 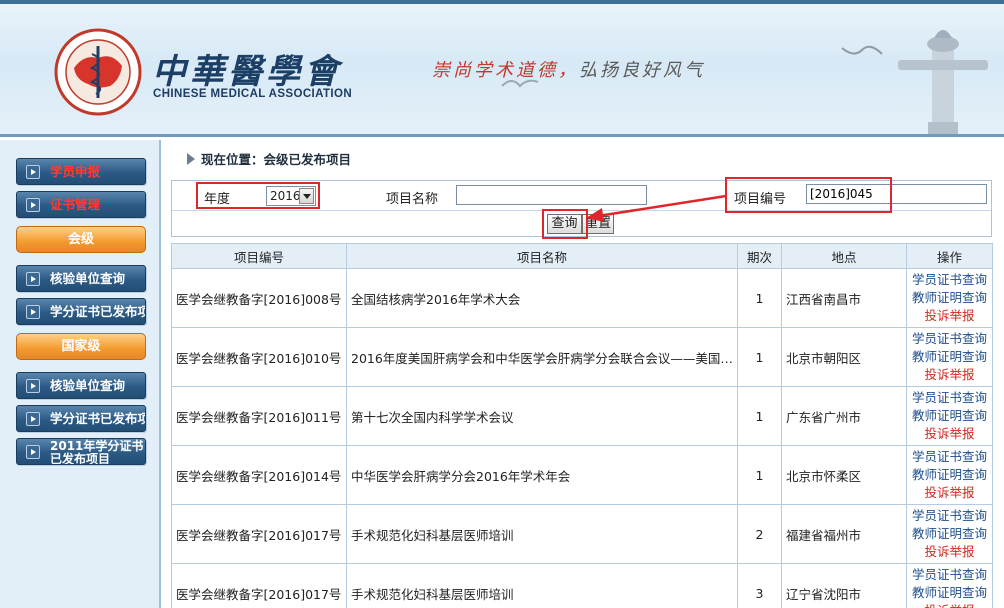 I want to click on col-header-place: 地点, so click(x=844, y=256).